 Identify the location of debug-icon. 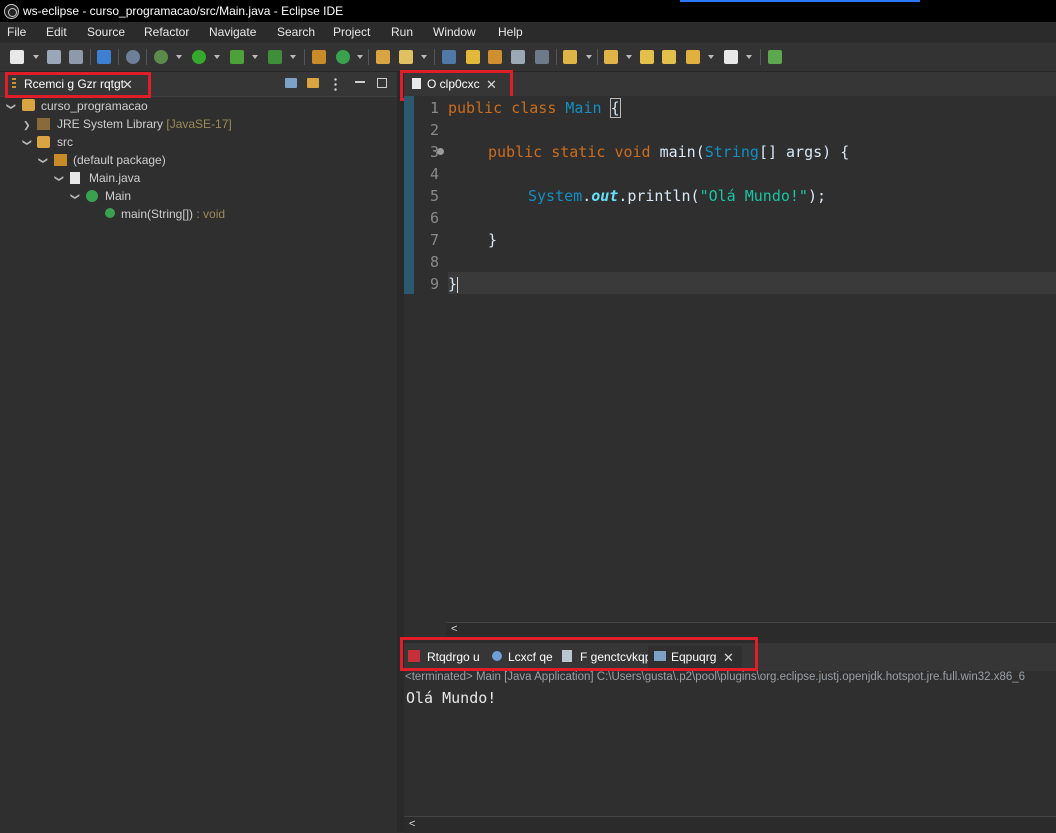
(161, 57).